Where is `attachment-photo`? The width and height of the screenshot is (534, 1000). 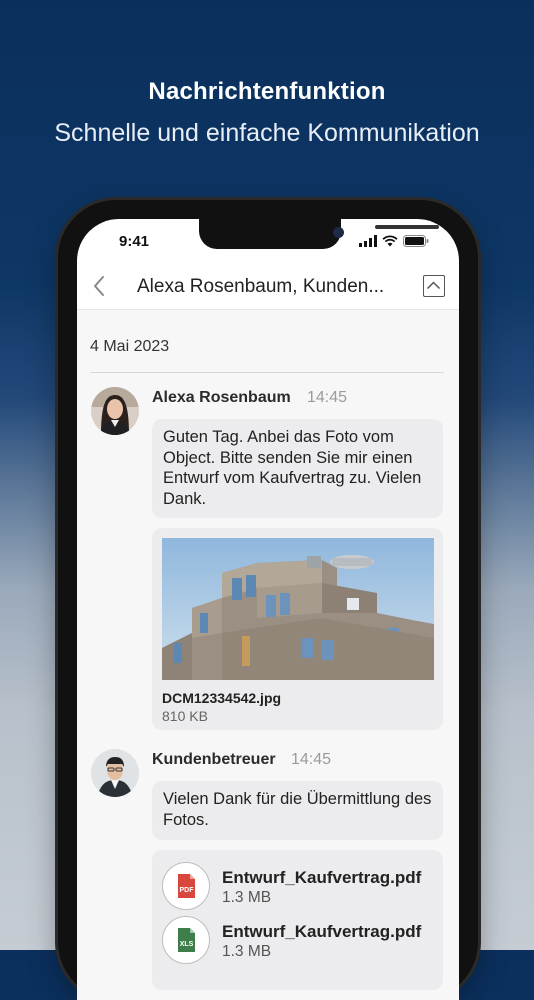
attachment-photo is located at coordinates (298, 609).